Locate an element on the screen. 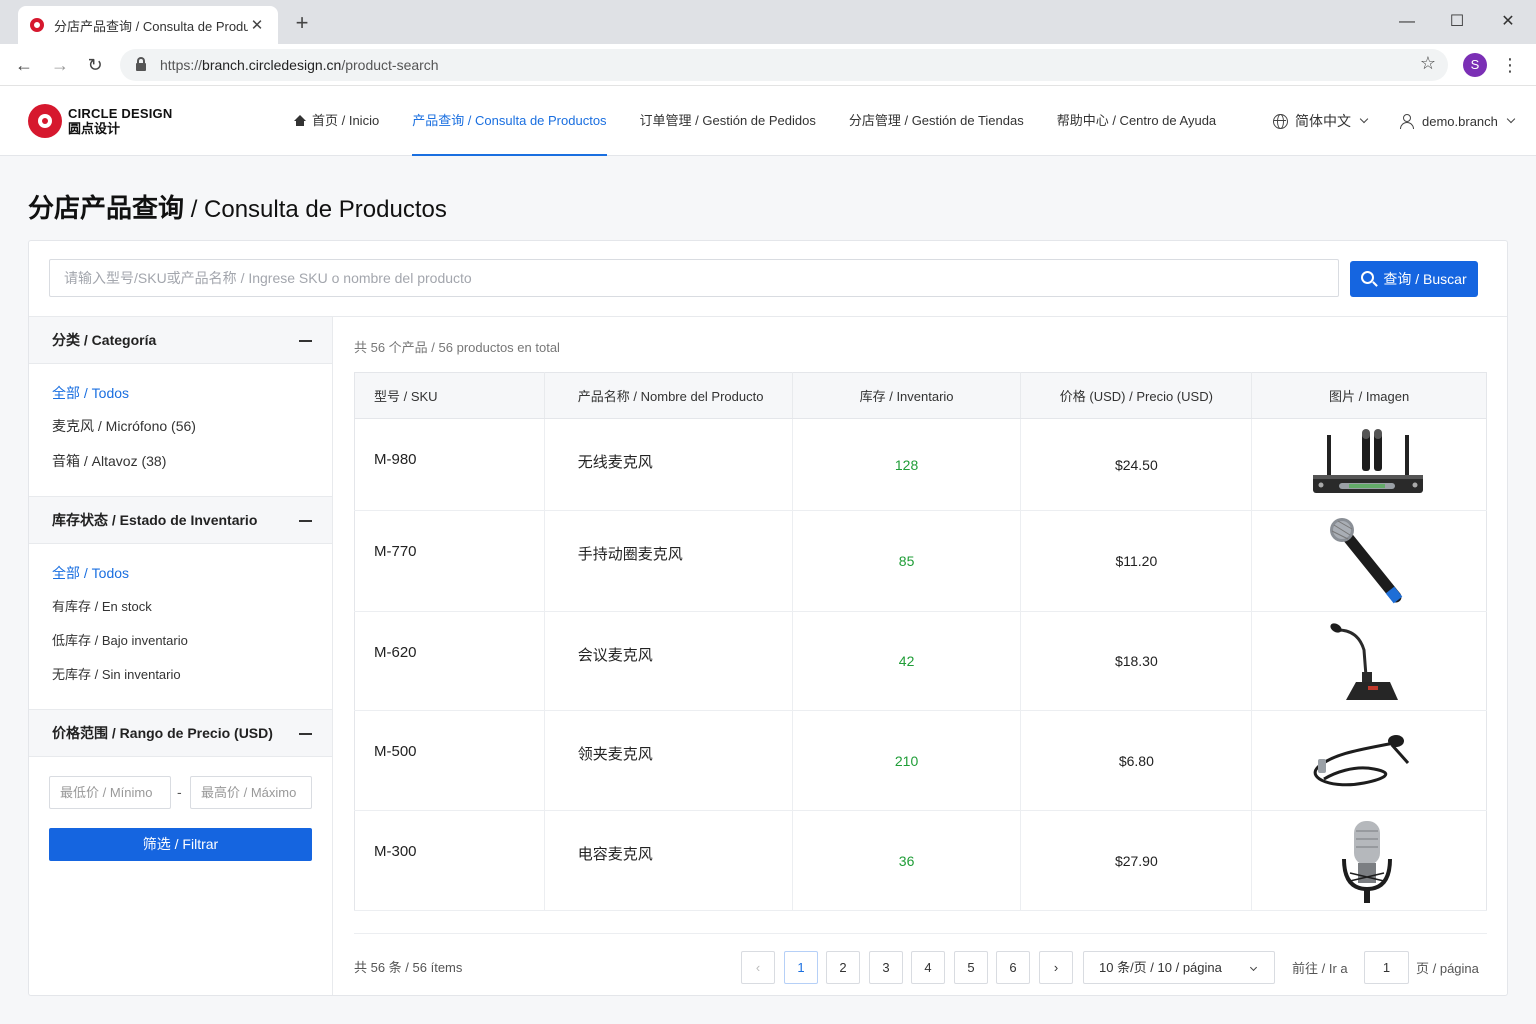 This screenshot has width=1536, height=1024. filter-button: 筛选 / Filtrar is located at coordinates (180, 844).